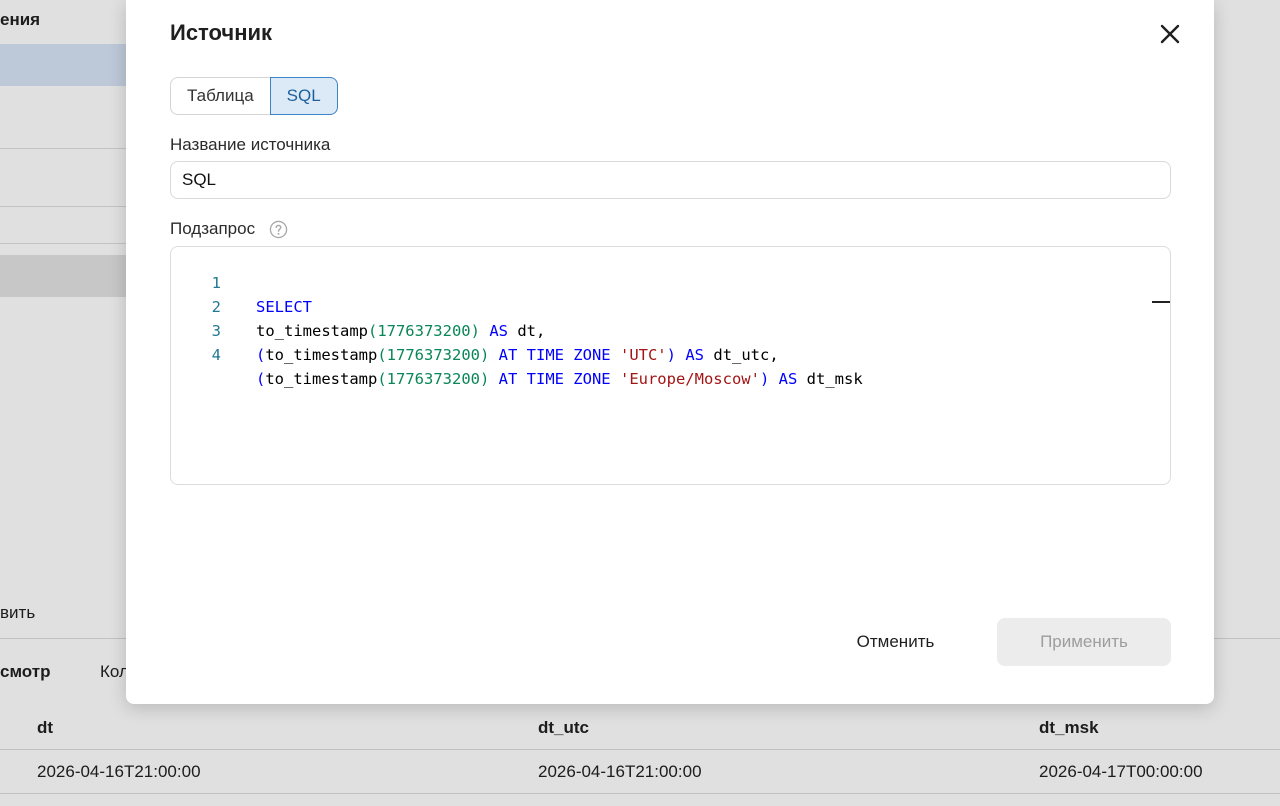 Image resolution: width=1280 pixels, height=806 pixels. I want to click on line-number: 4, so click(216, 355).